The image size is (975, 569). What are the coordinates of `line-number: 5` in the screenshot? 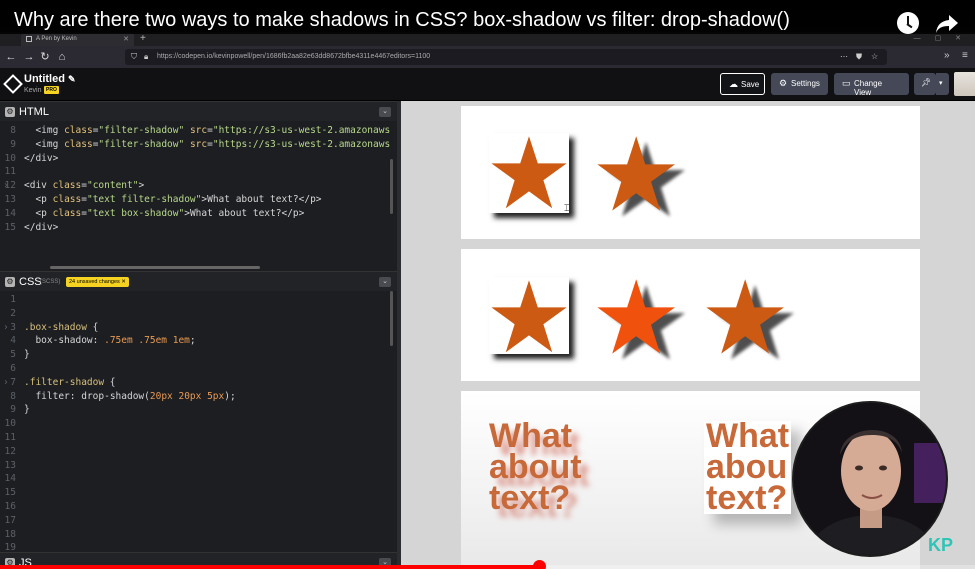 It's located at (13, 355).